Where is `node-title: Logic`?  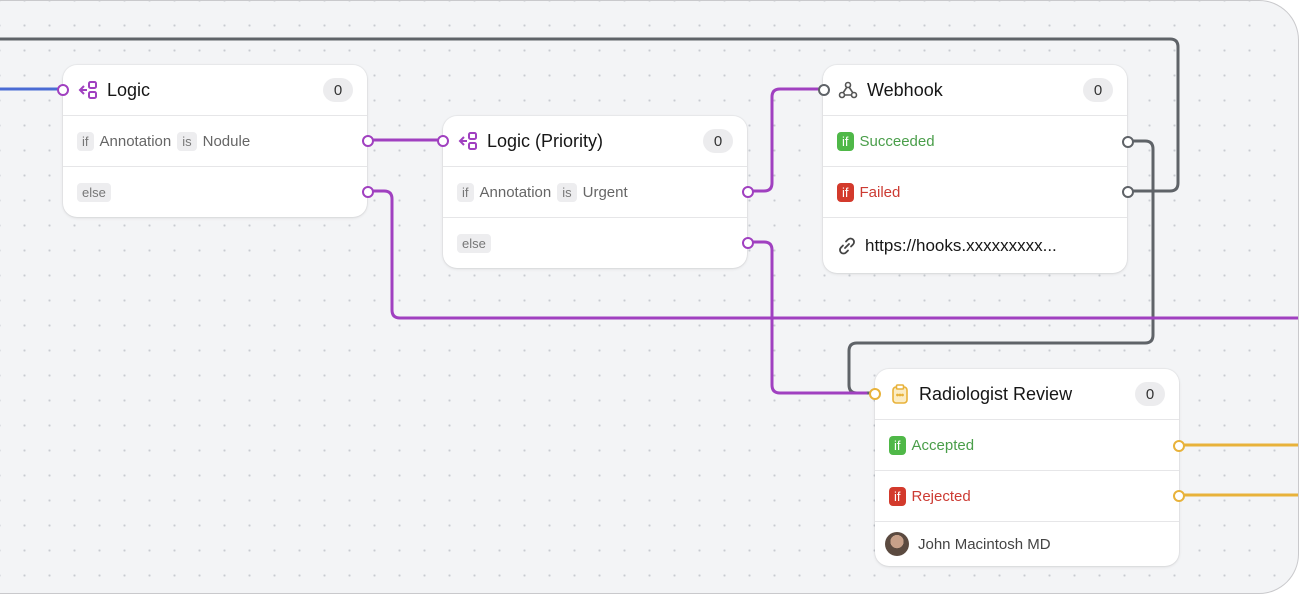
node-title: Logic is located at coordinates (129, 89).